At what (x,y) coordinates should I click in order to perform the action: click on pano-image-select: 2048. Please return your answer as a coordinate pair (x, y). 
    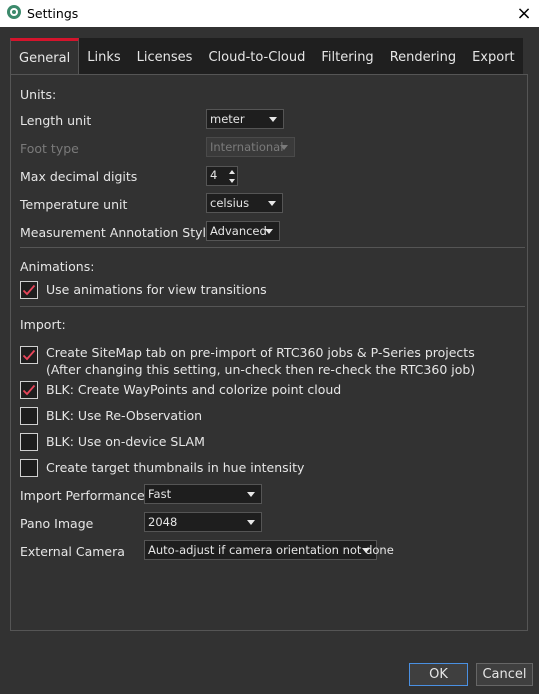
    Looking at the image, I should click on (203, 522).